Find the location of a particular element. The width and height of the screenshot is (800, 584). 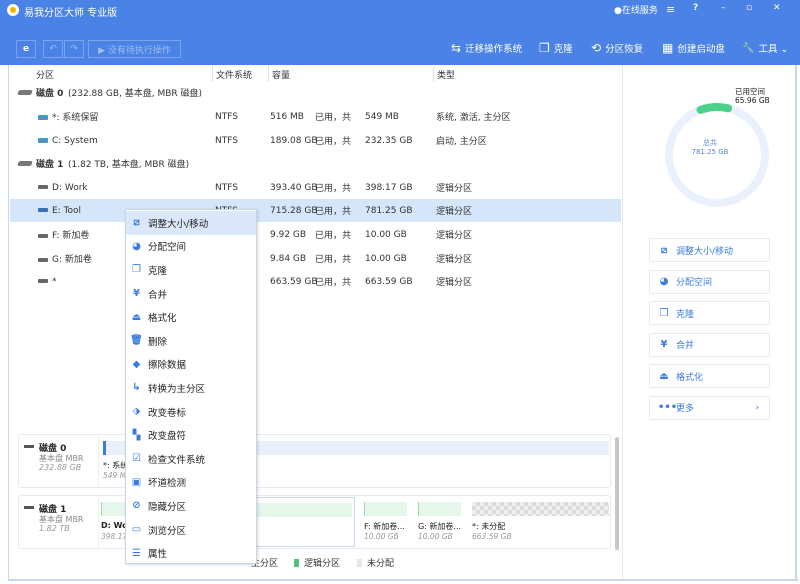

apply-pending-button: ▶ 没有待执行操作 is located at coordinates (134, 49).